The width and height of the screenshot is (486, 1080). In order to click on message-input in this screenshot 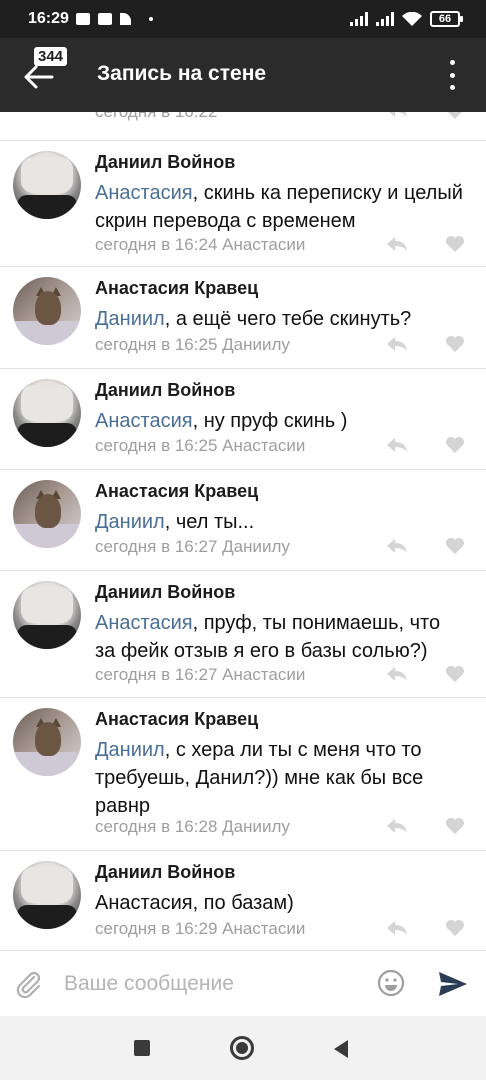, I will do `click(214, 984)`.